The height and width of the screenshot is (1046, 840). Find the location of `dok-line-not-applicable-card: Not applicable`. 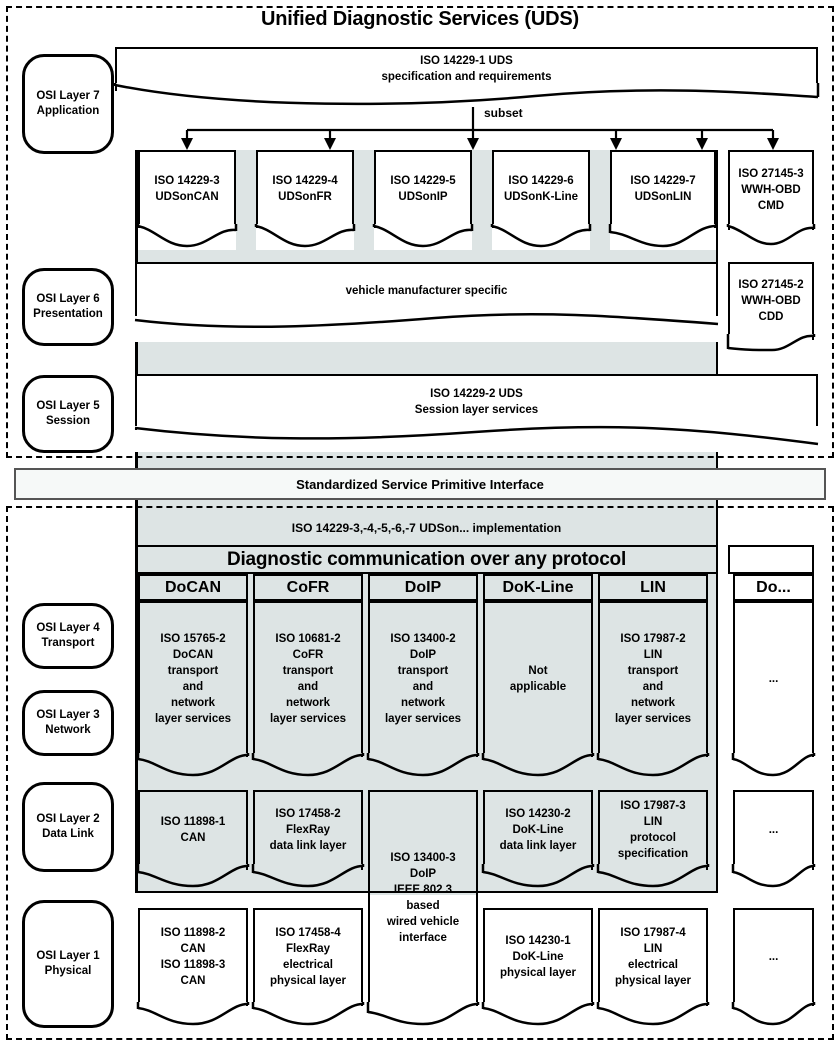

dok-line-not-applicable-card: Not applicable is located at coordinates (538, 690).